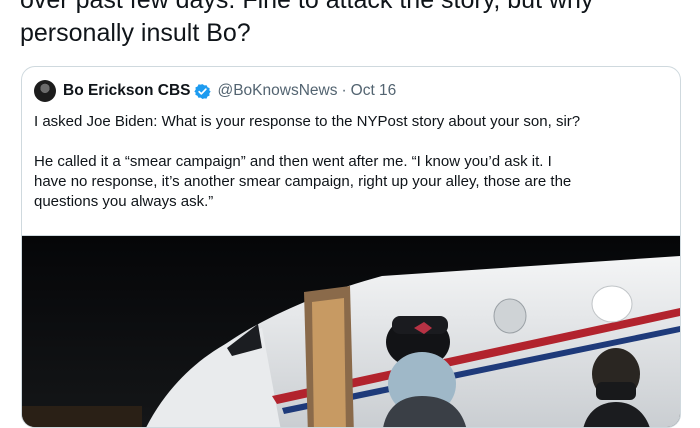  Describe the element at coordinates (215, 91) in the screenshot. I see `quoted-tweet-header: Bo Erickson CBS @BoKnowsNews · Oct 16` at that location.